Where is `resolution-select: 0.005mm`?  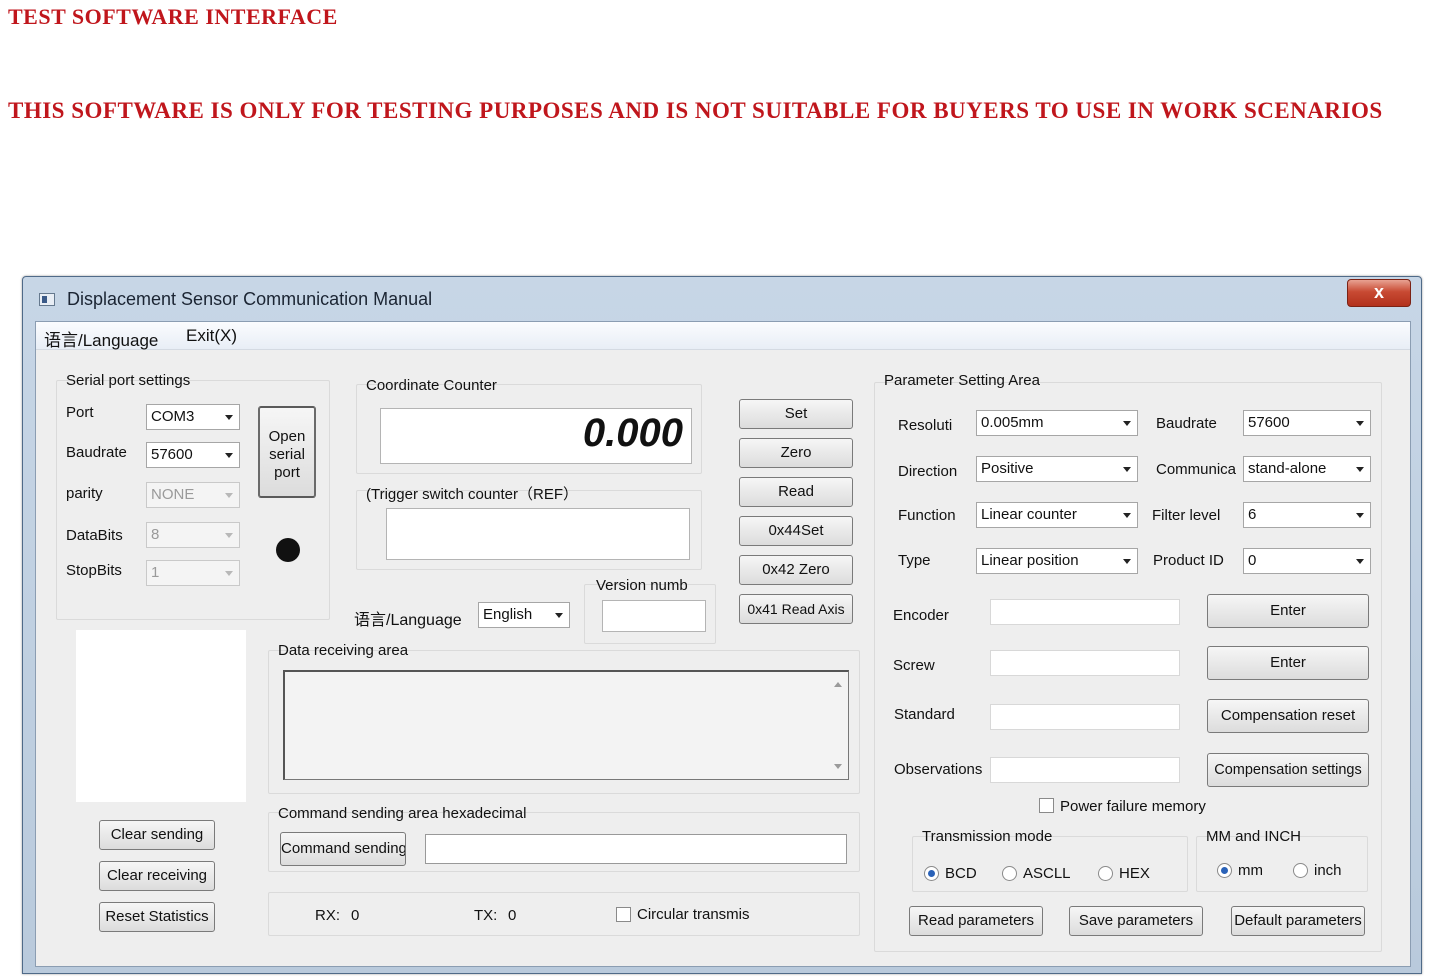 resolution-select: 0.005mm is located at coordinates (1057, 423).